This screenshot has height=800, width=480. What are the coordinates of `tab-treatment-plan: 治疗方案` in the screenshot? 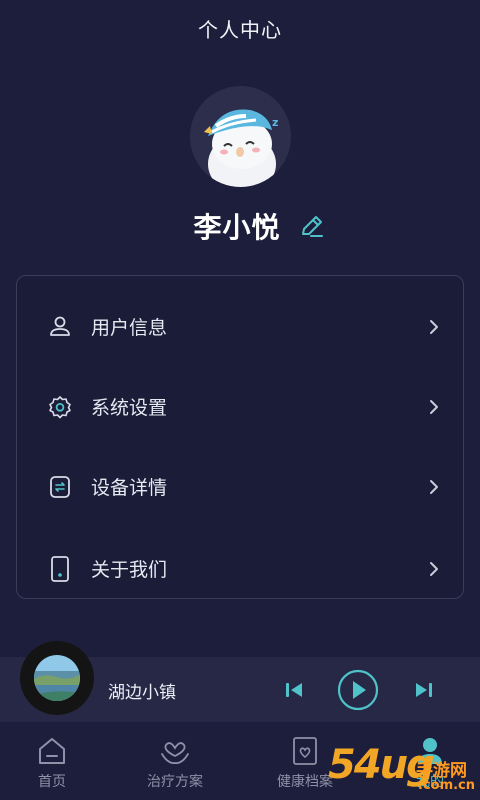 It's located at (175, 761).